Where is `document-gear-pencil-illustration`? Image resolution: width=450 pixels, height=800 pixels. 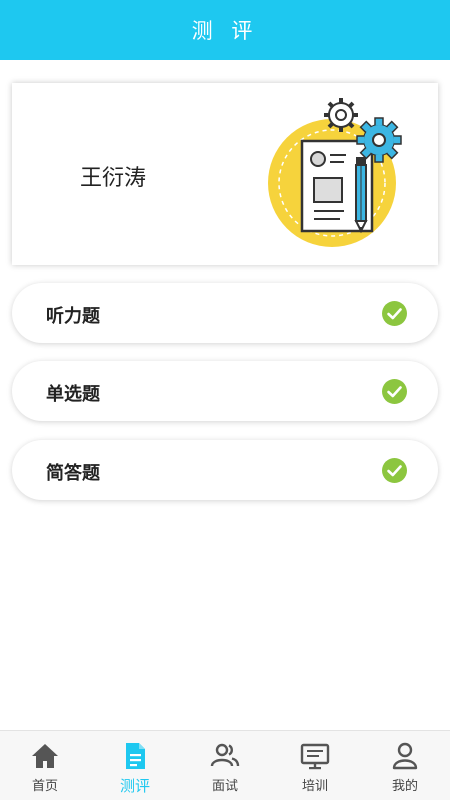 document-gear-pencil-illustration is located at coordinates (335, 172).